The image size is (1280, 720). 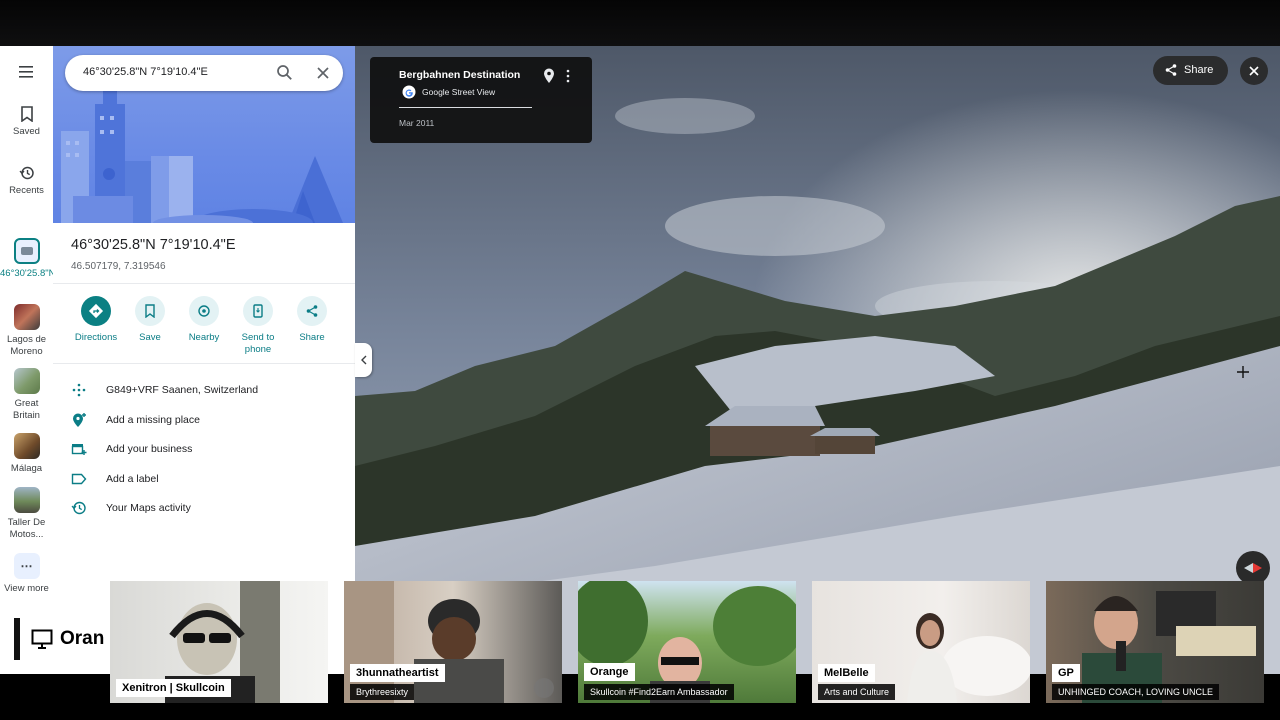 I want to click on participant-tile-orange: Orange Skullcoin #Find2Earn Ambassador, so click(x=687, y=642).